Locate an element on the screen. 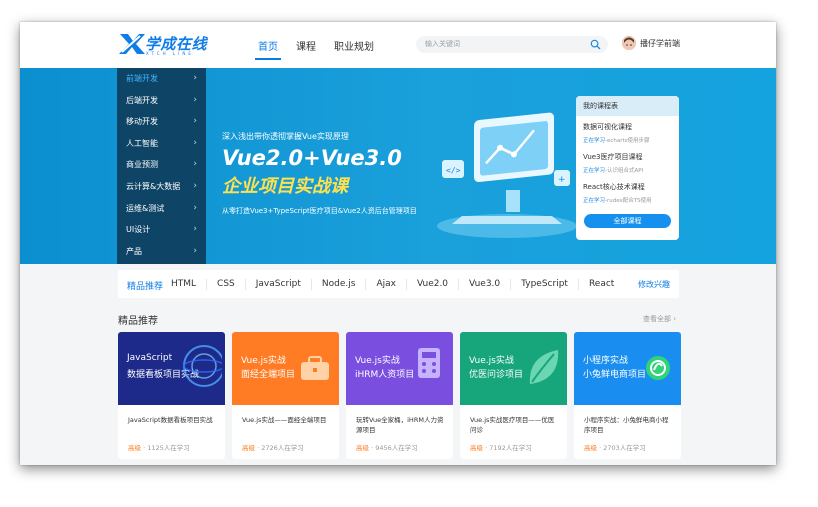 This screenshot has width=818, height=507. calculator-icon is located at coordinates (429, 363).